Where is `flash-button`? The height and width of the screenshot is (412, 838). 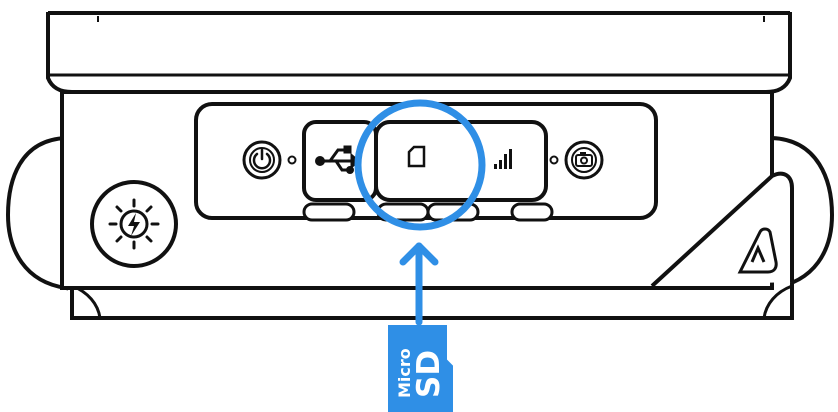 flash-button is located at coordinates (134, 224).